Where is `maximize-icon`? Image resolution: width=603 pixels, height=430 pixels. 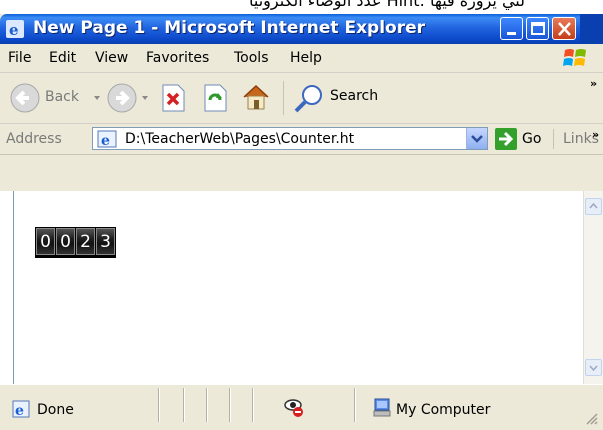
maximize-icon is located at coordinates (538, 28).